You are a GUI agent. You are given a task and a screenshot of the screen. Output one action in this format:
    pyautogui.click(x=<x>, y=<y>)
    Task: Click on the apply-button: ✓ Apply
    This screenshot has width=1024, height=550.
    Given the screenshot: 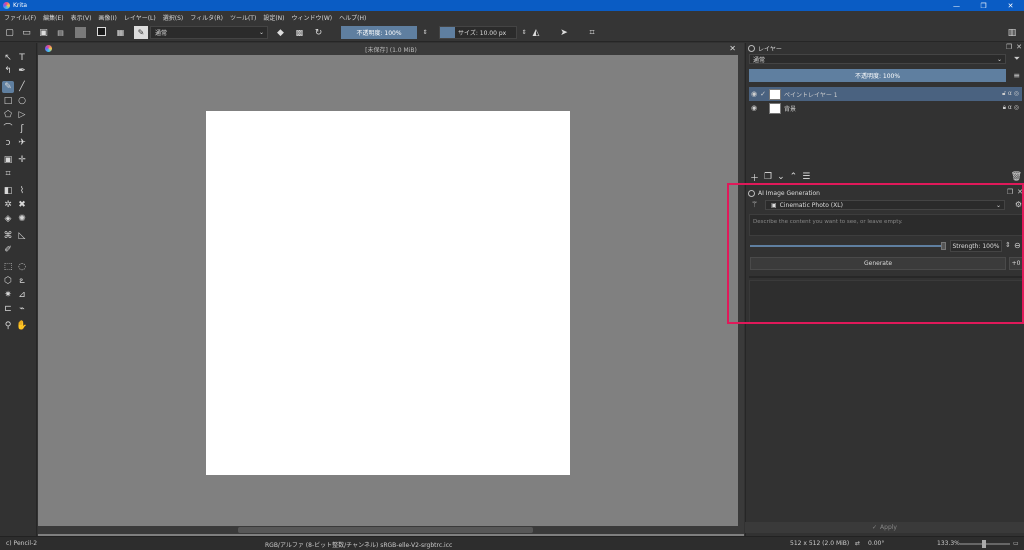 What is the action you would take?
    pyautogui.click(x=884, y=527)
    